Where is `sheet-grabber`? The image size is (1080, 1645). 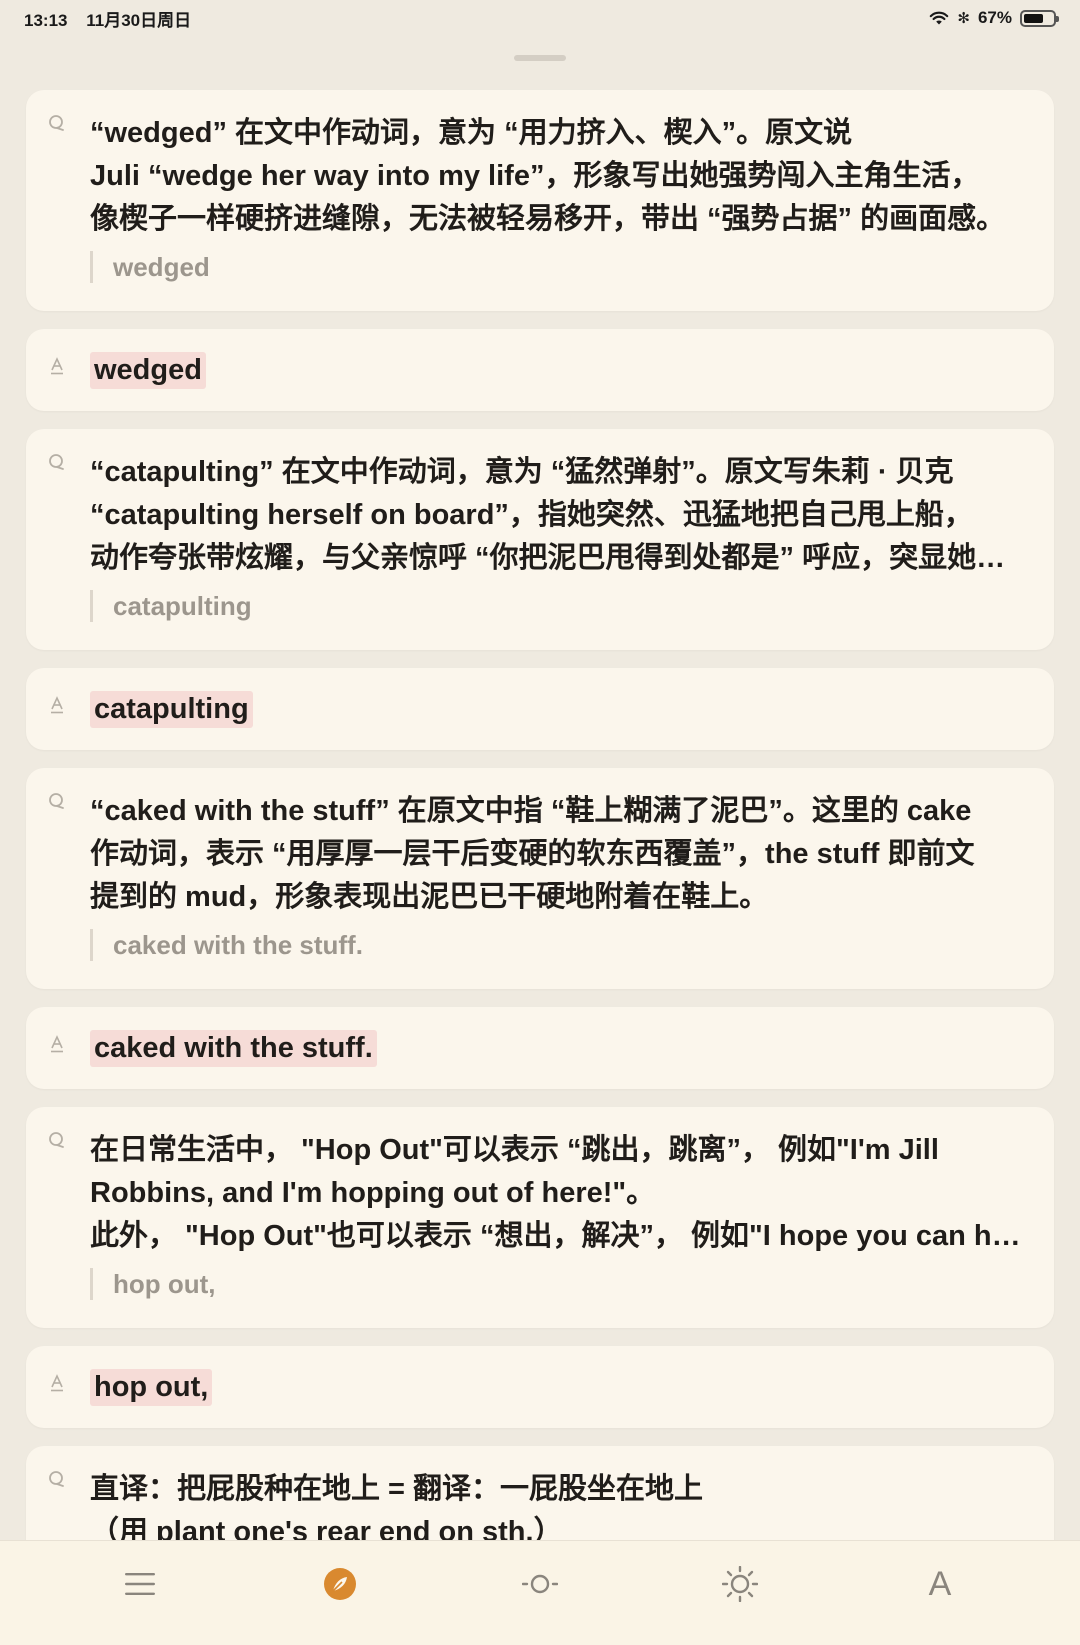 sheet-grabber is located at coordinates (540, 58).